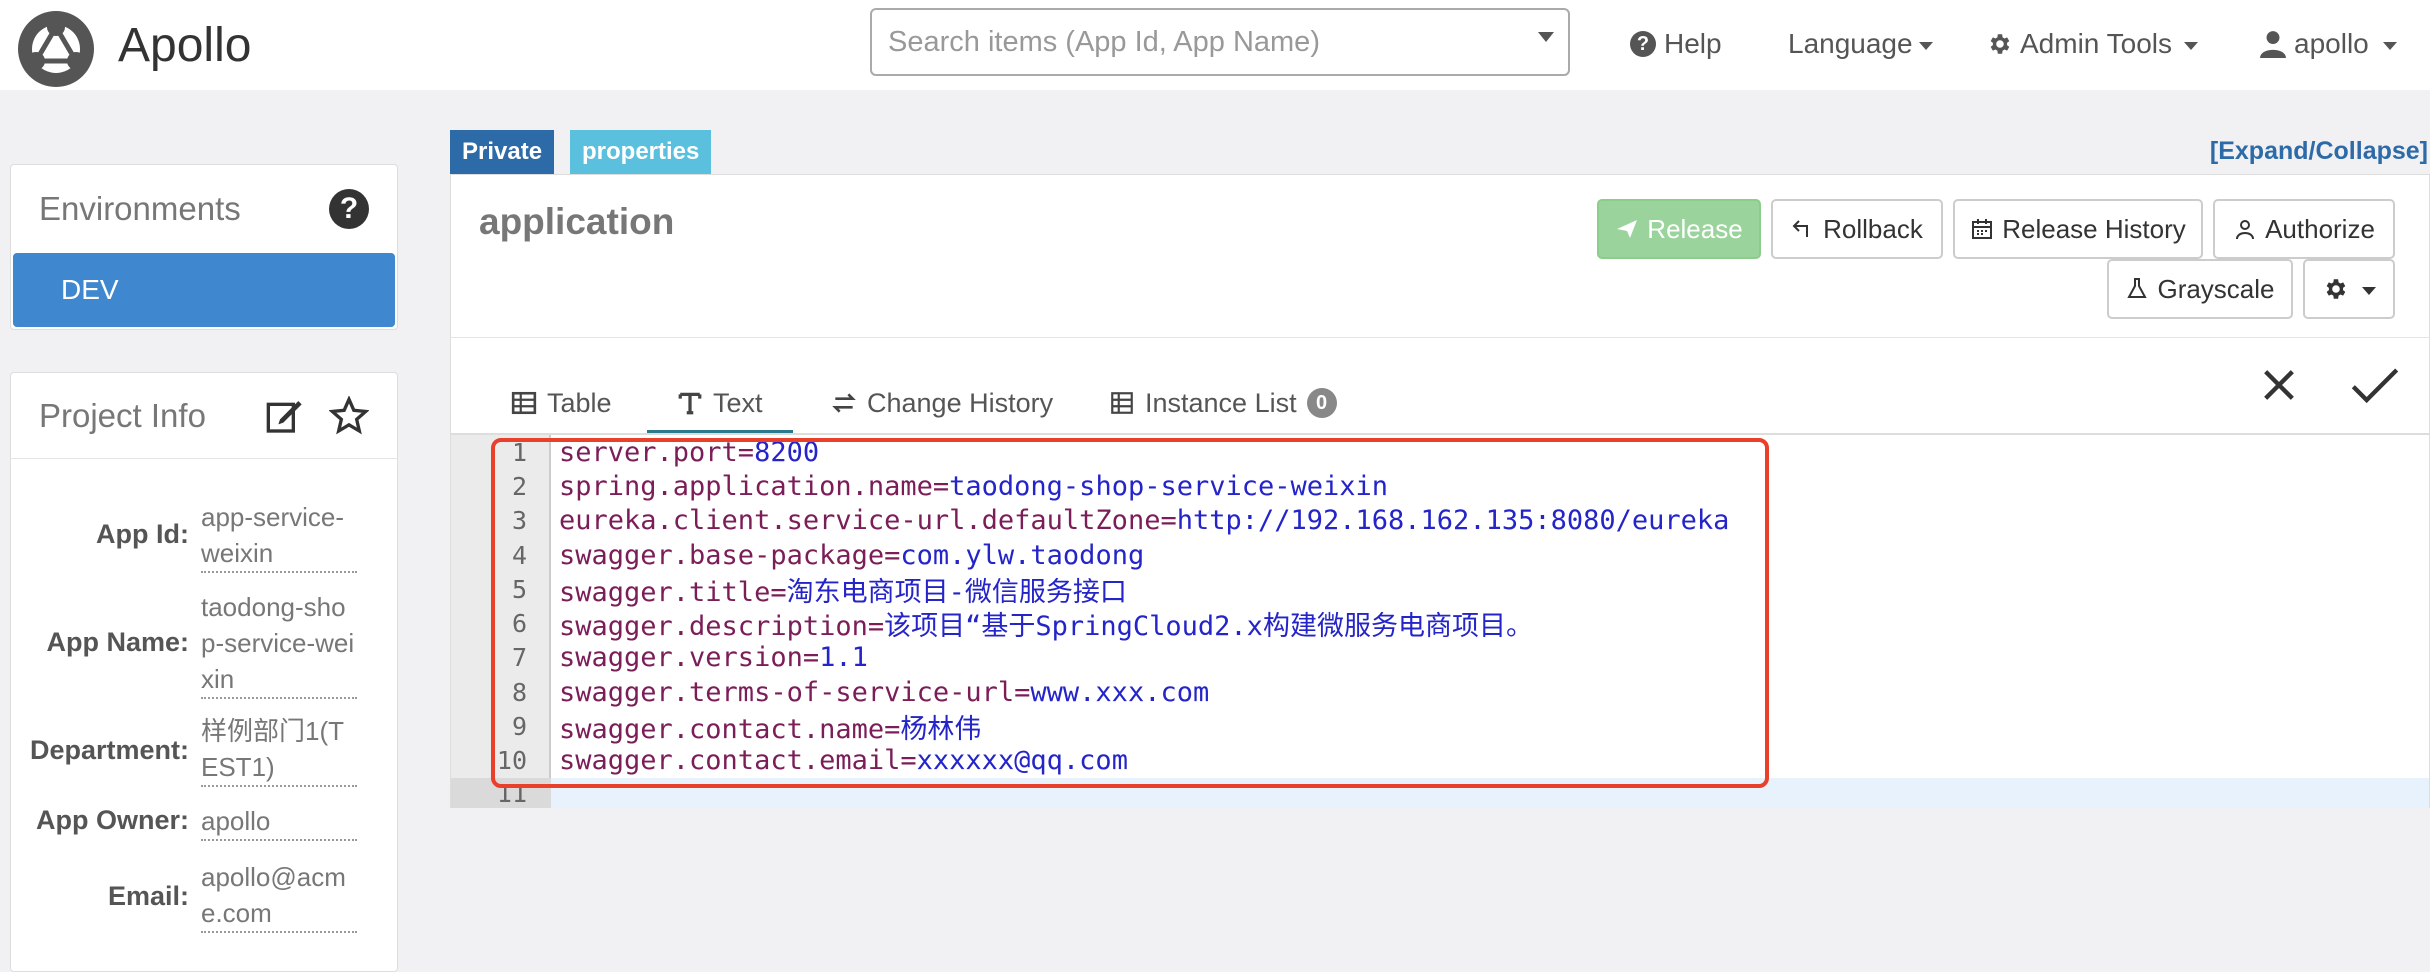 Image resolution: width=2430 pixels, height=972 pixels. What do you see at coordinates (1440, 337) in the screenshot?
I see `divider` at bounding box center [1440, 337].